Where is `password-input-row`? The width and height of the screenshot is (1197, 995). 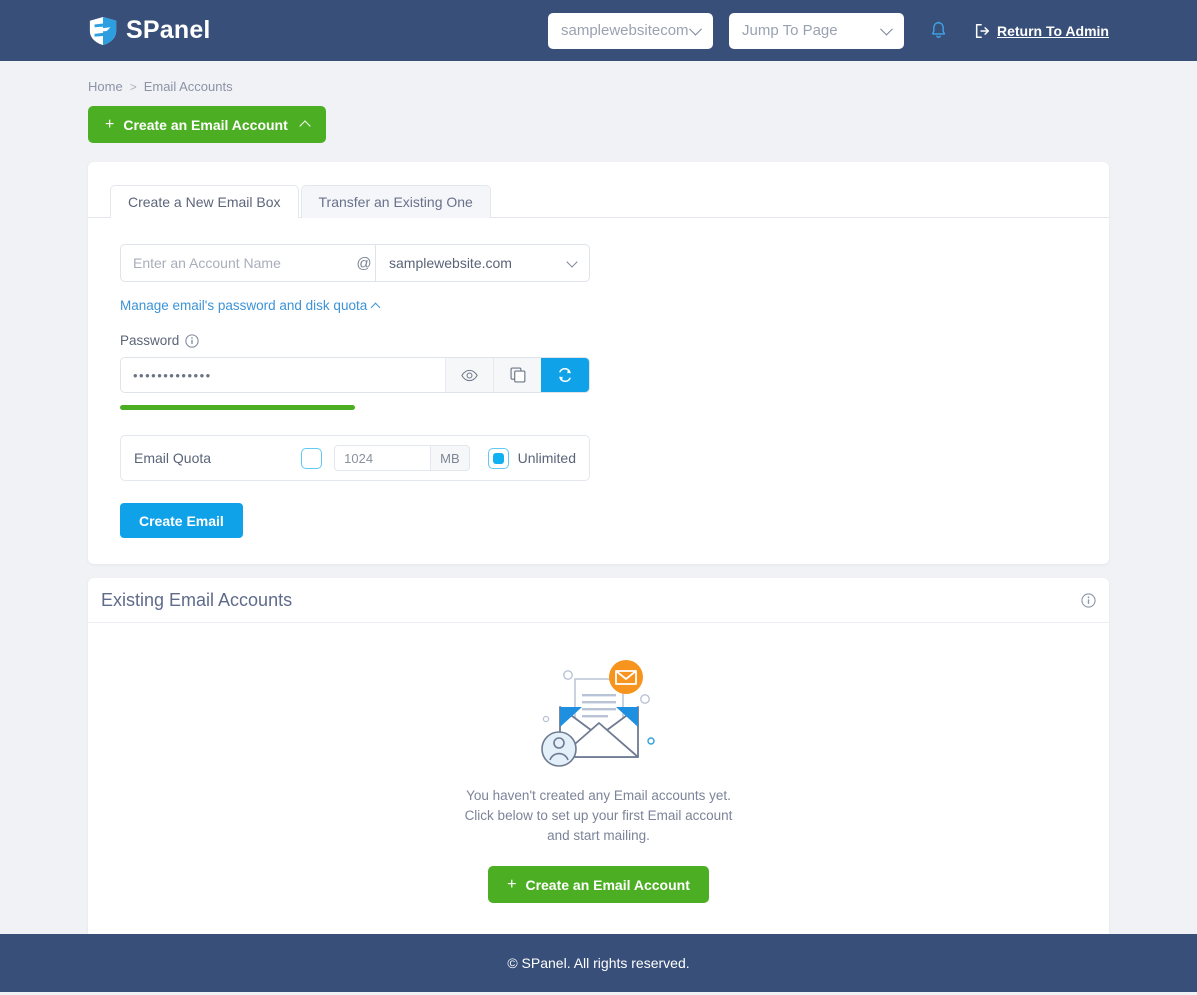 password-input-row is located at coordinates (355, 375).